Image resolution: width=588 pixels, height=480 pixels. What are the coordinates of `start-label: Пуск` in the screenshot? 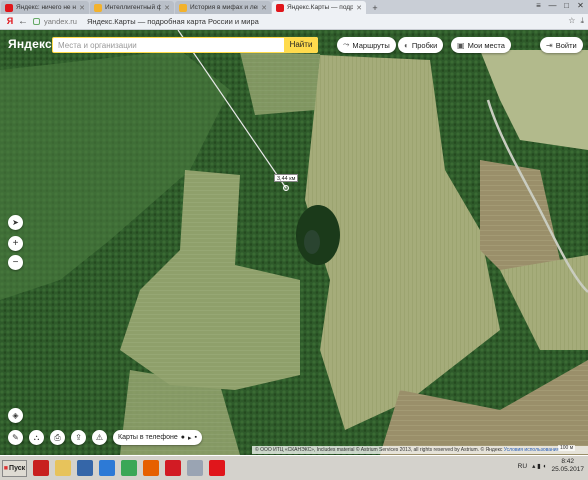 It's located at (17, 468).